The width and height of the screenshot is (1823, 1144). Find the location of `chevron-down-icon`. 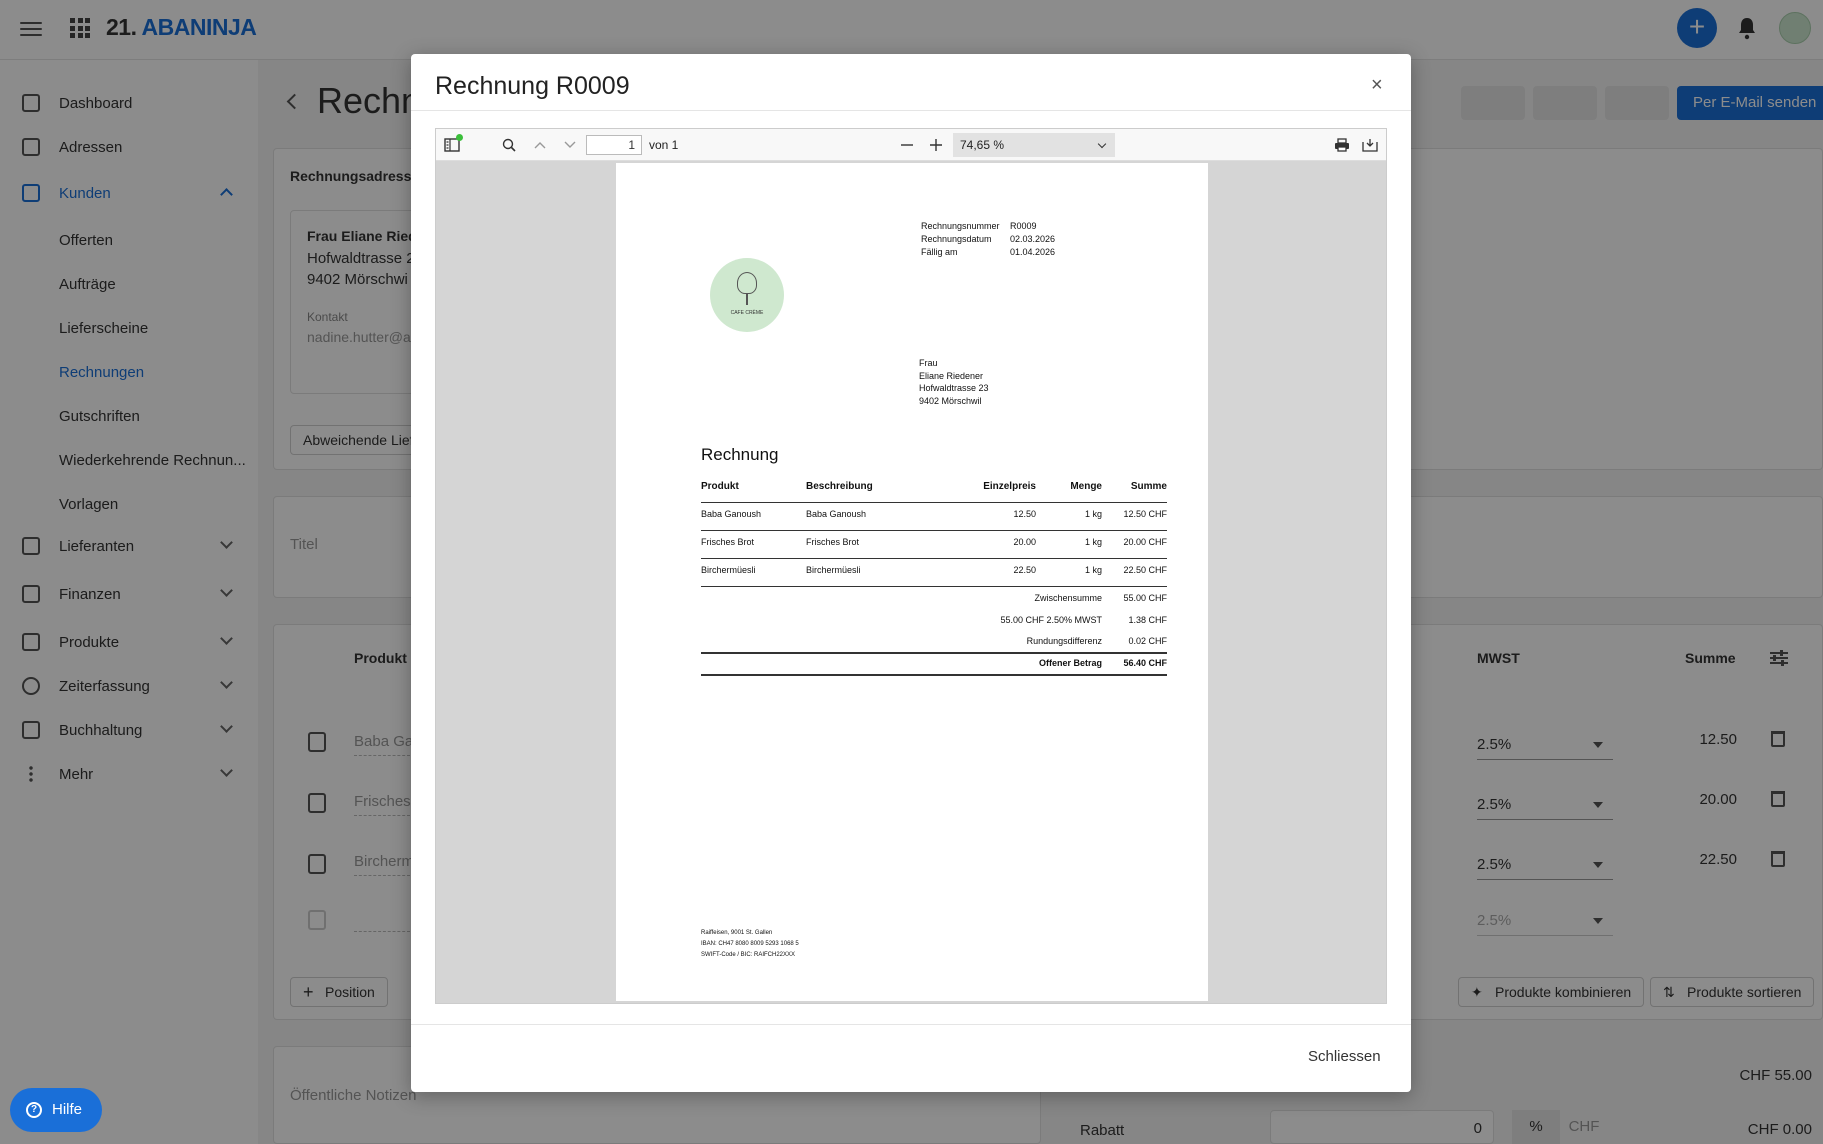

chevron-down-icon is located at coordinates (570, 145).